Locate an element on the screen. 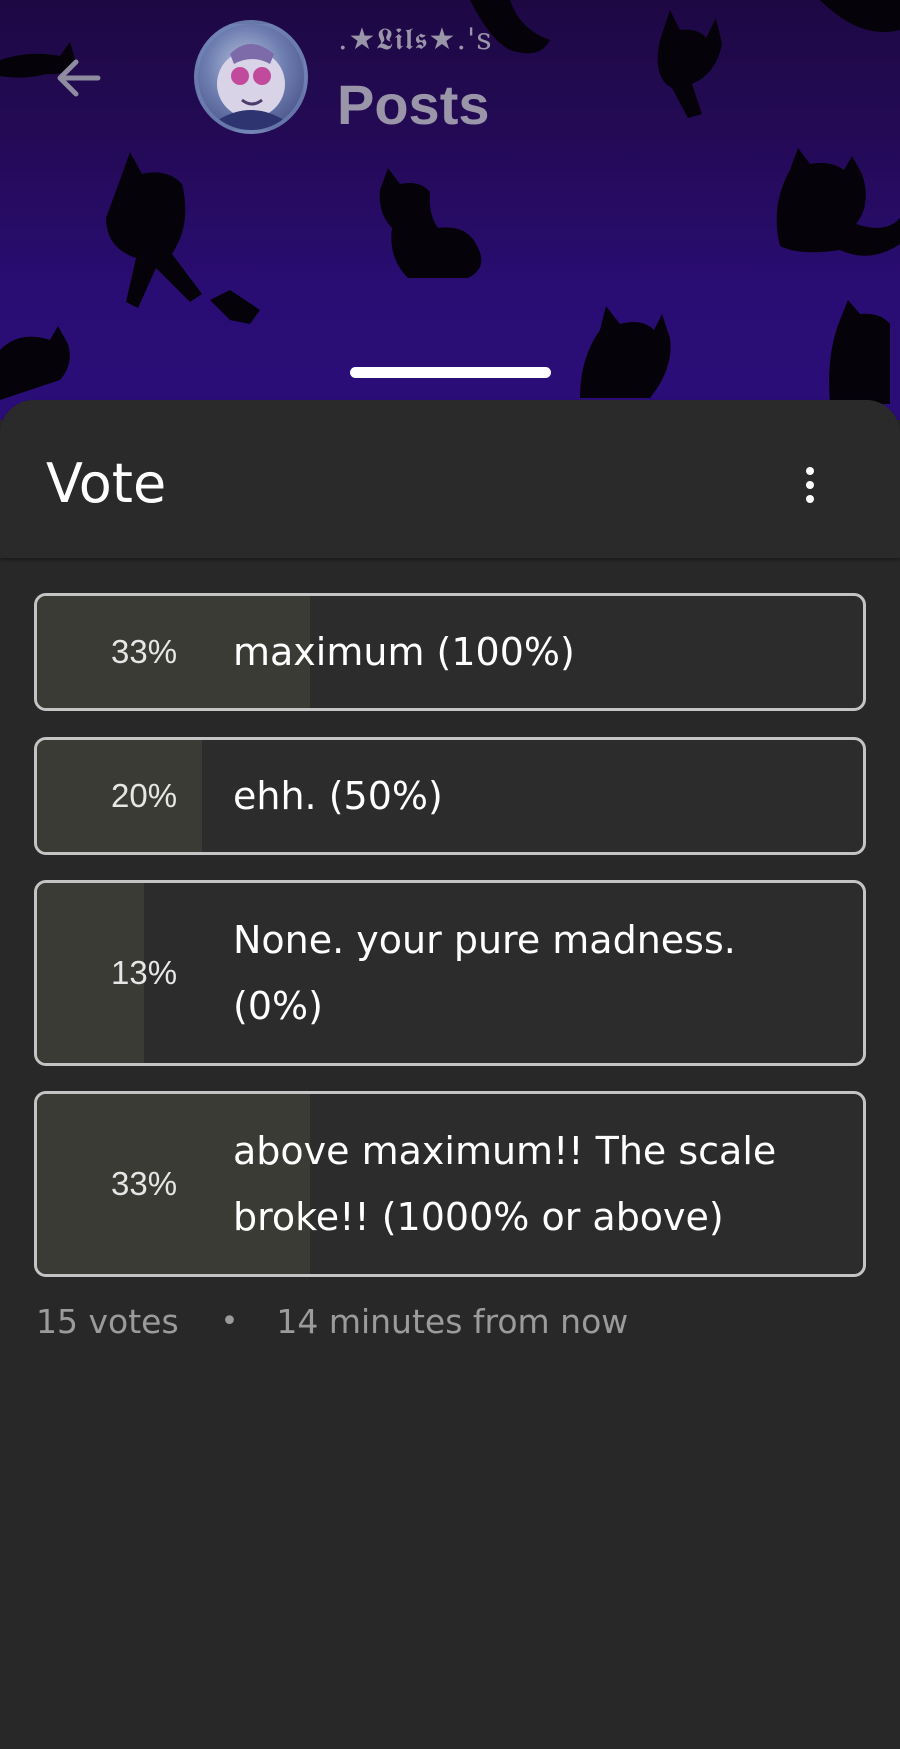 This screenshot has height=1749, width=900. poll-option-label: None. your pure madness. (0%) is located at coordinates (484, 973).